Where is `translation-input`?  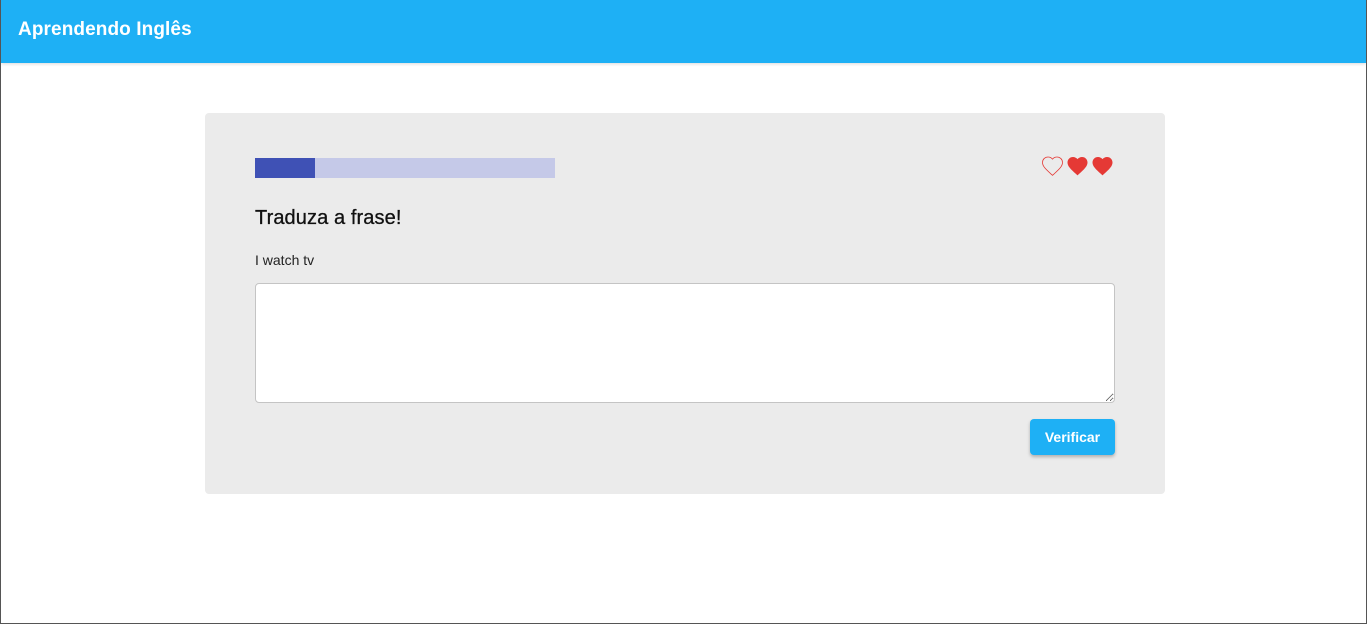
translation-input is located at coordinates (685, 343).